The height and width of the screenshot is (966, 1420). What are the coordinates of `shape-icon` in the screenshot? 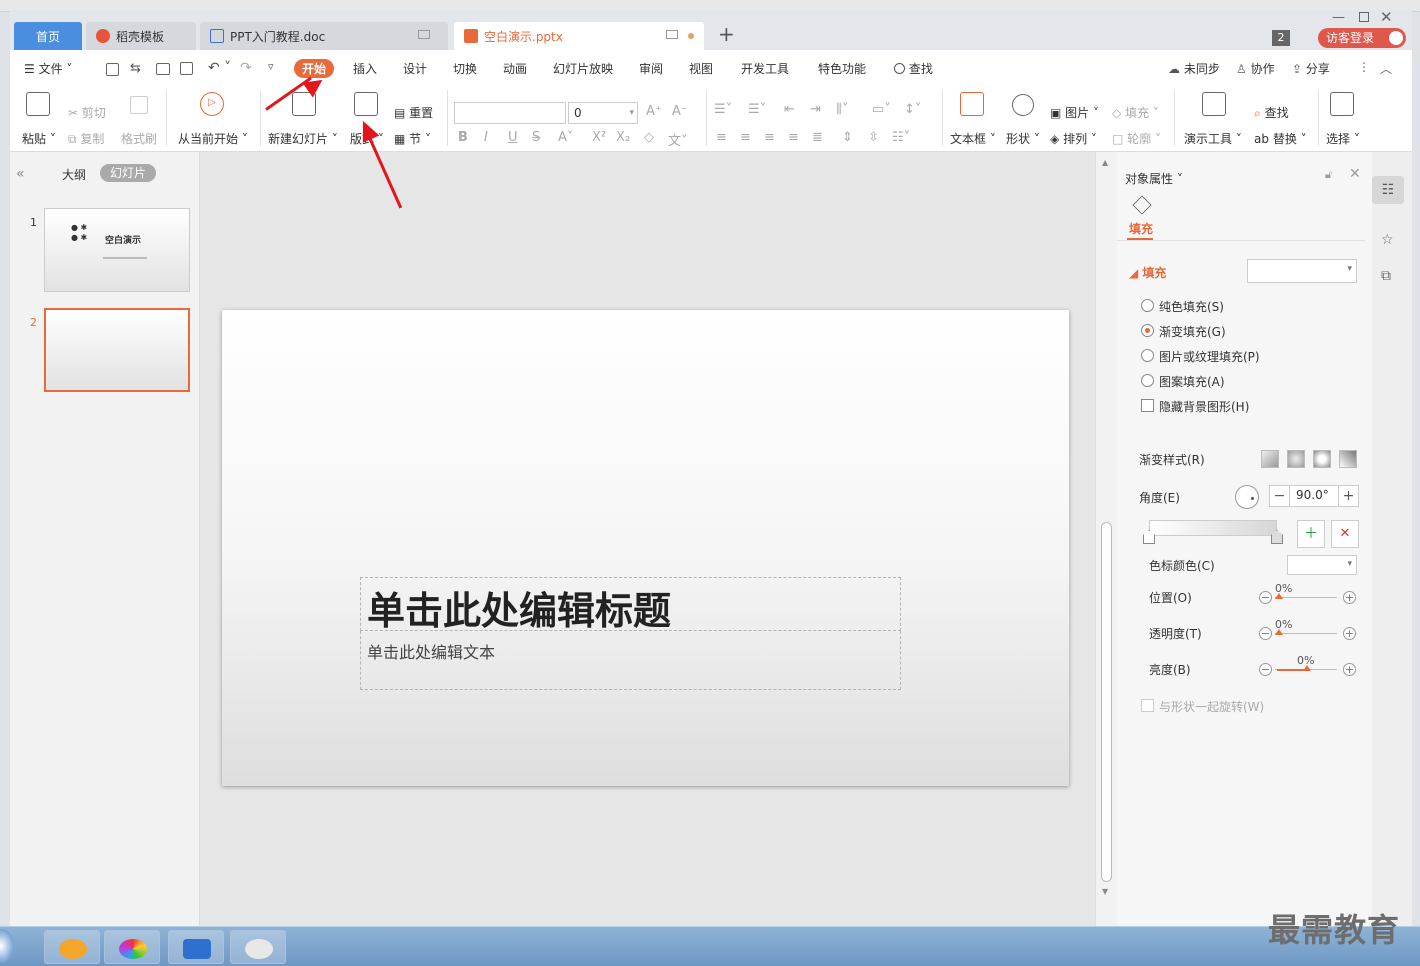 It's located at (1023, 105).